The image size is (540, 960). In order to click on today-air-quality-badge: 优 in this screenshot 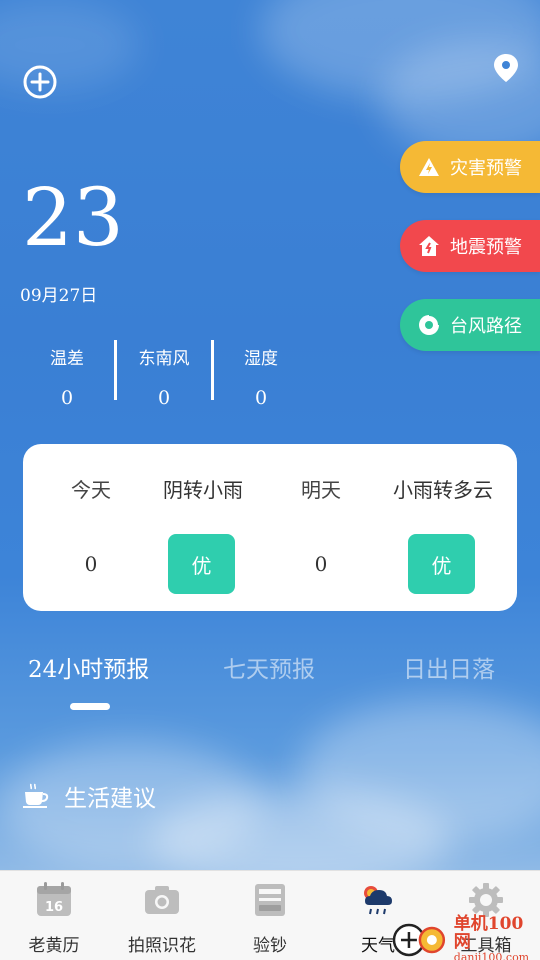, I will do `click(201, 564)`.